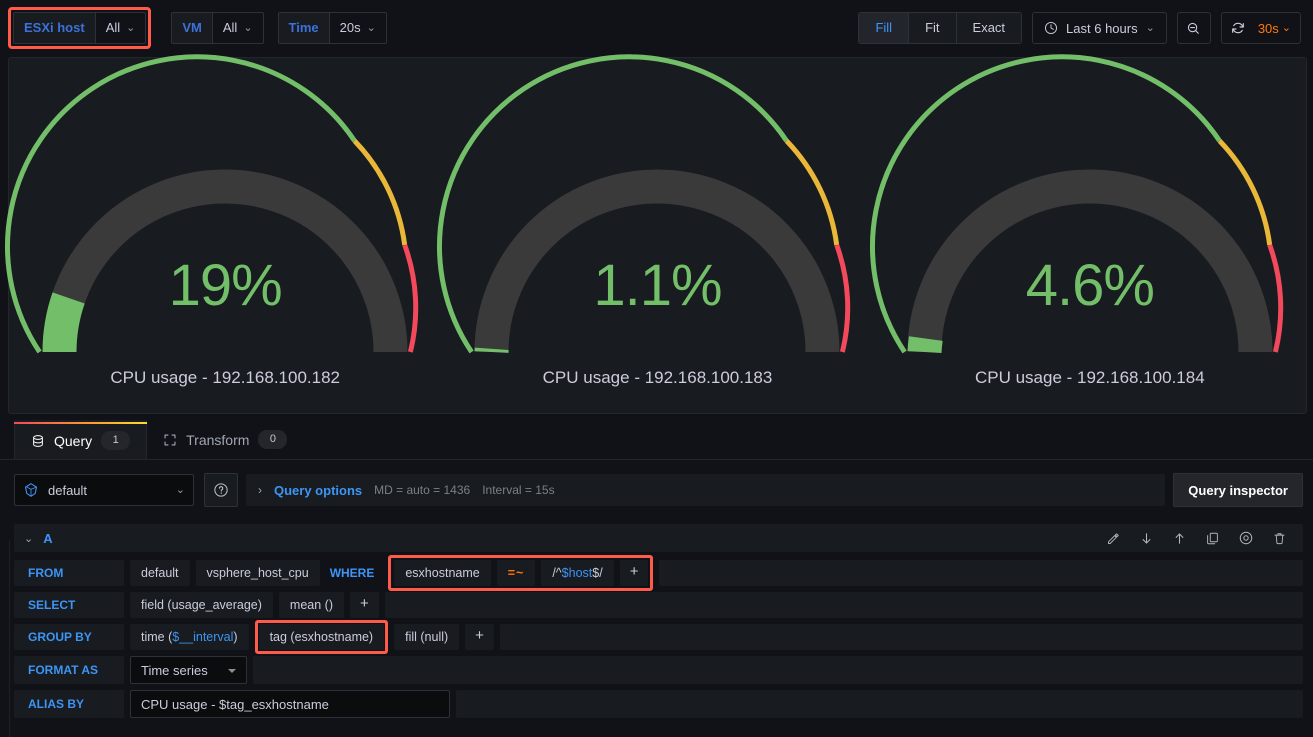  Describe the element at coordinates (68, 490) in the screenshot. I see `datasource-name: default` at that location.